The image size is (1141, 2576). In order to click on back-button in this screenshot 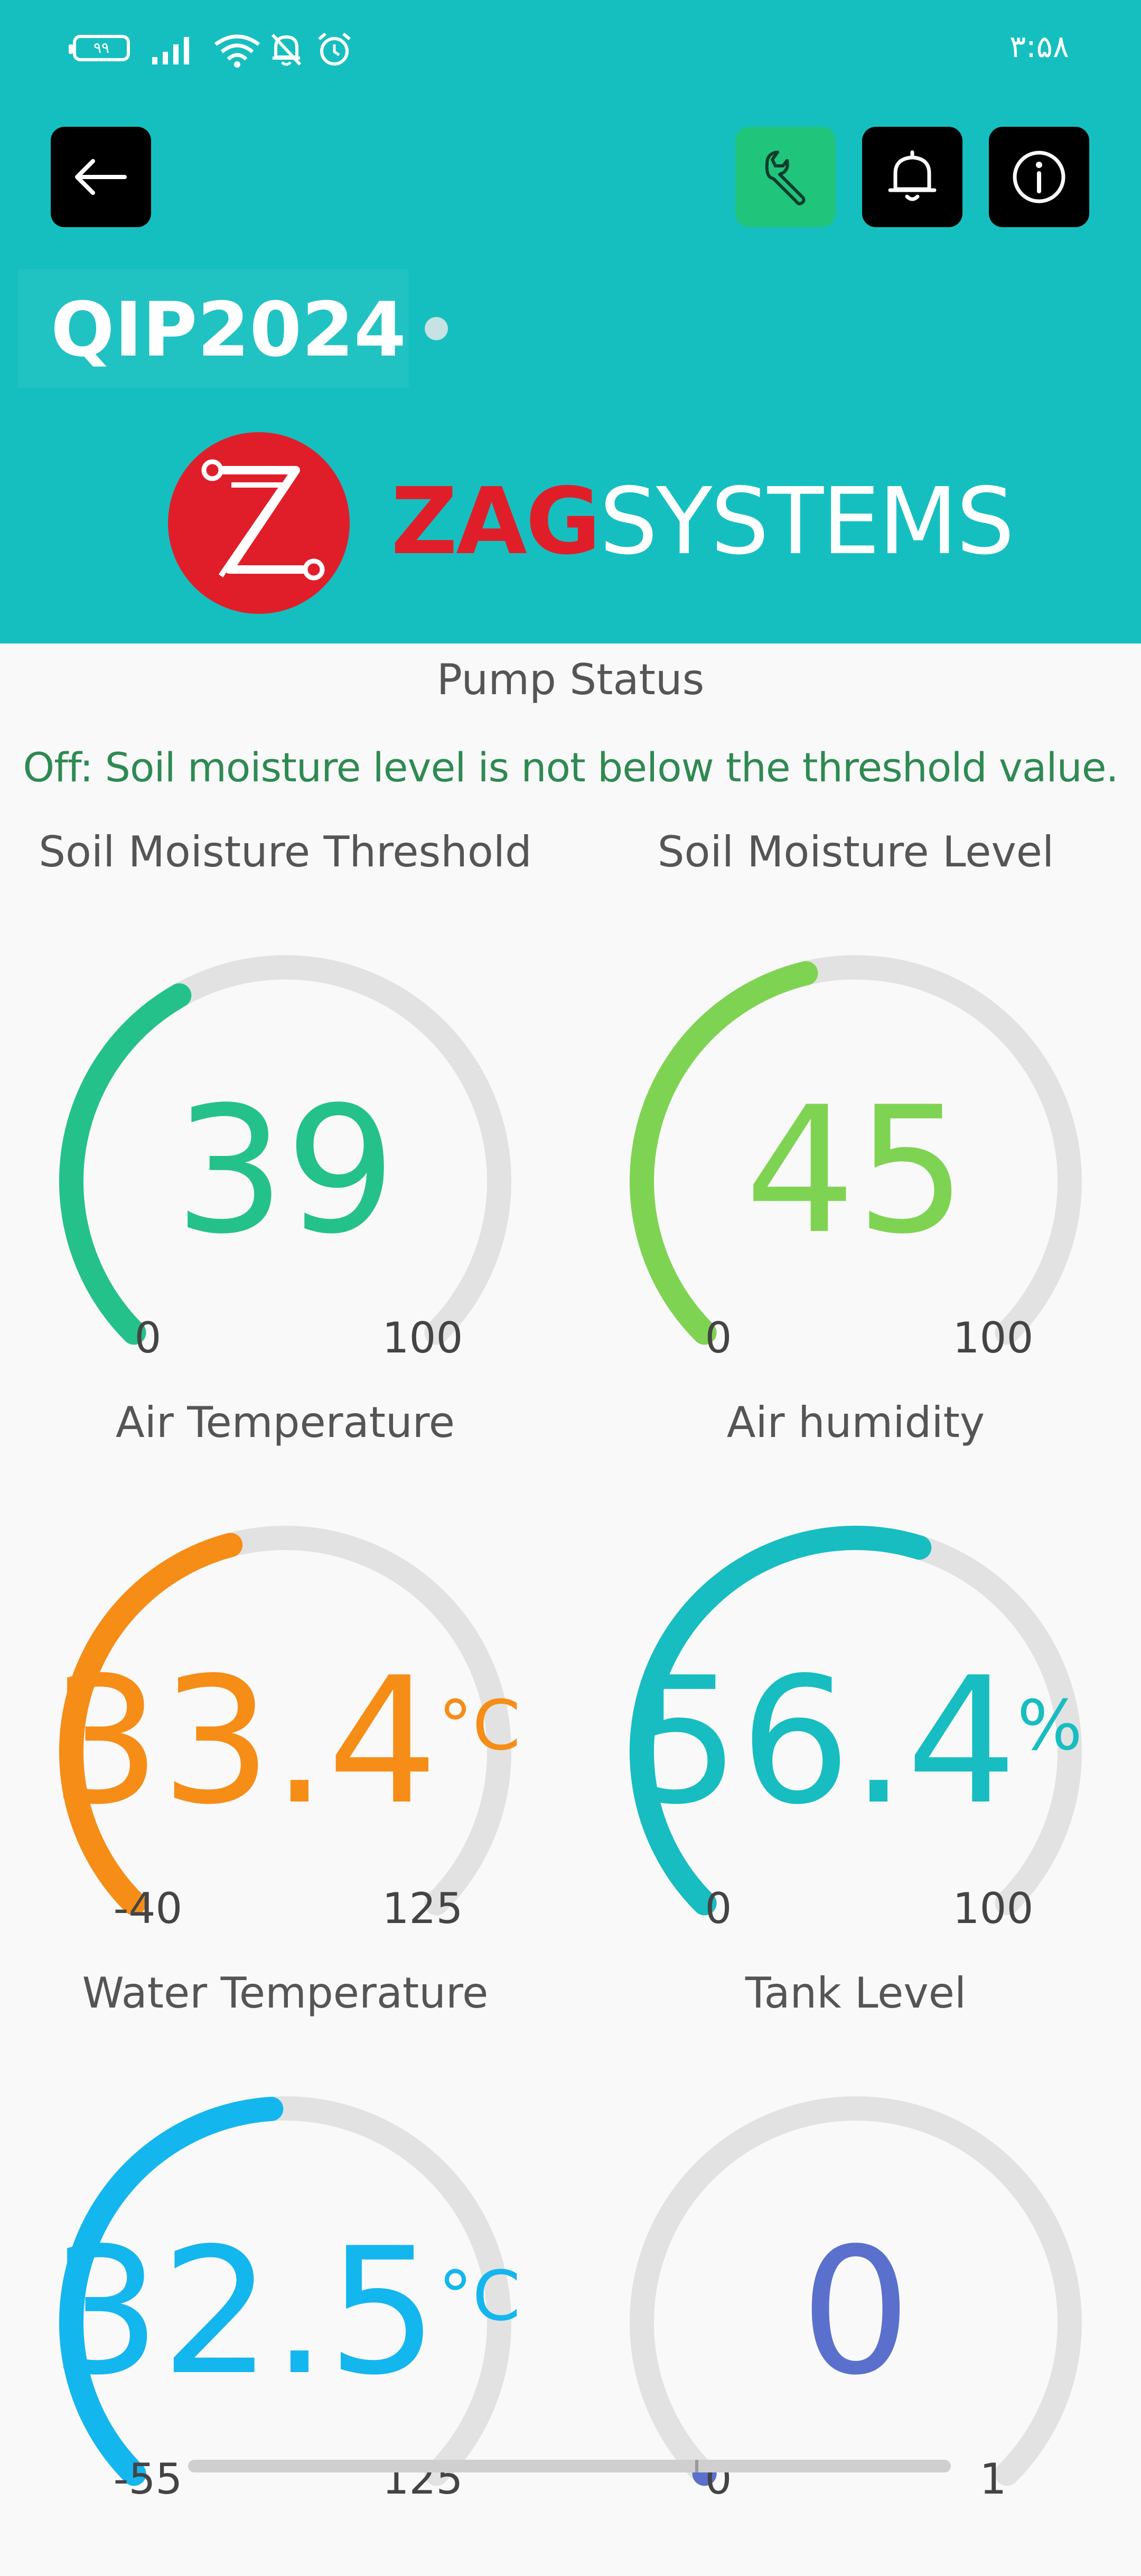, I will do `click(101, 177)`.